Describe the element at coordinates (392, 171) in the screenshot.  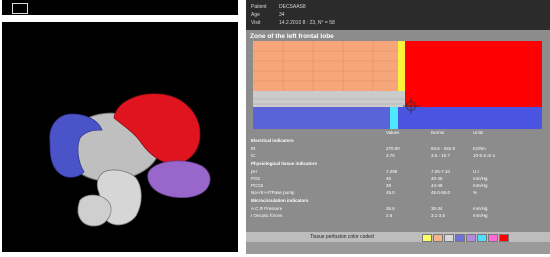
I see `row-value: 7.299` at that location.